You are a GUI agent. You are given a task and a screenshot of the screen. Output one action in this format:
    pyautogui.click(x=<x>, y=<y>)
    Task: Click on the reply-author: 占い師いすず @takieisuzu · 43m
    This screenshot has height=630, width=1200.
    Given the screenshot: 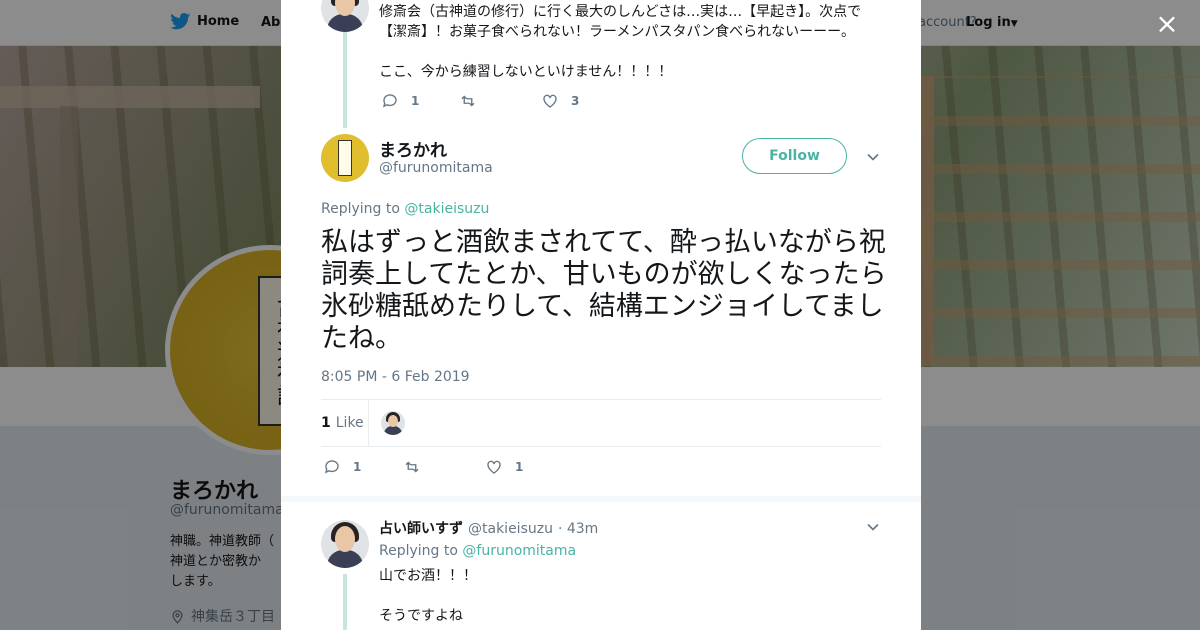 What is the action you would take?
    pyautogui.click(x=488, y=528)
    